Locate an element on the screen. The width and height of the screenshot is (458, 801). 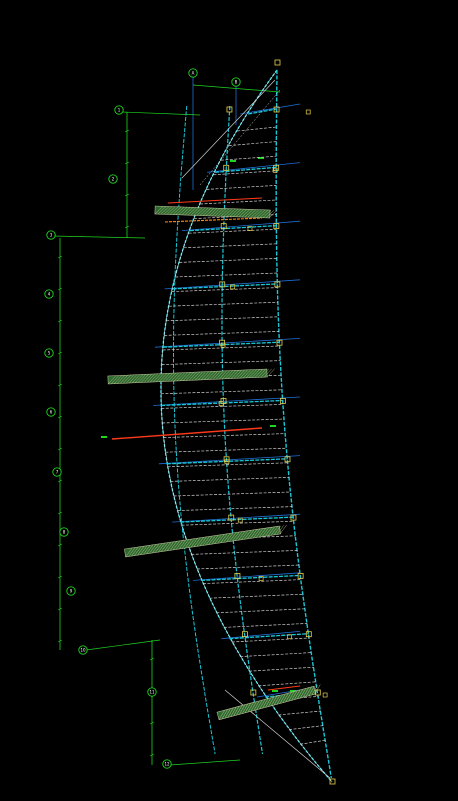
grid-bubble-left: 8 is located at coordinates (64, 532).